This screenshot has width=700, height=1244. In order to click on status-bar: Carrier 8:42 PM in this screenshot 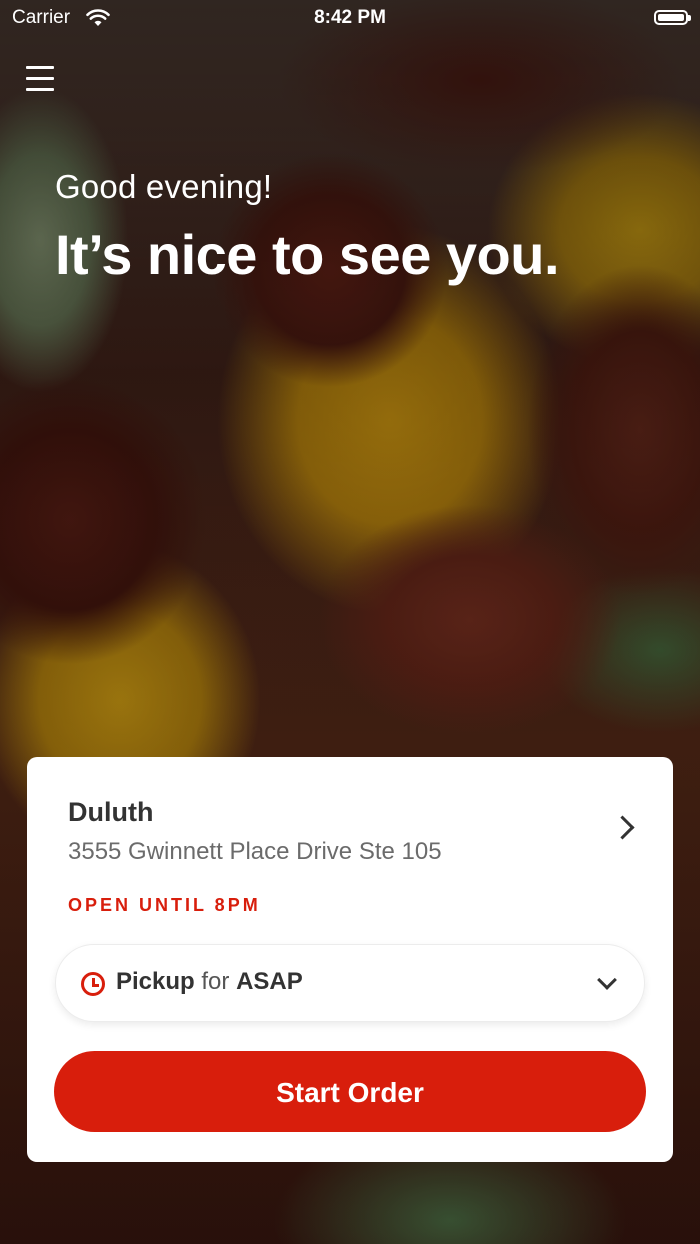, I will do `click(350, 20)`.